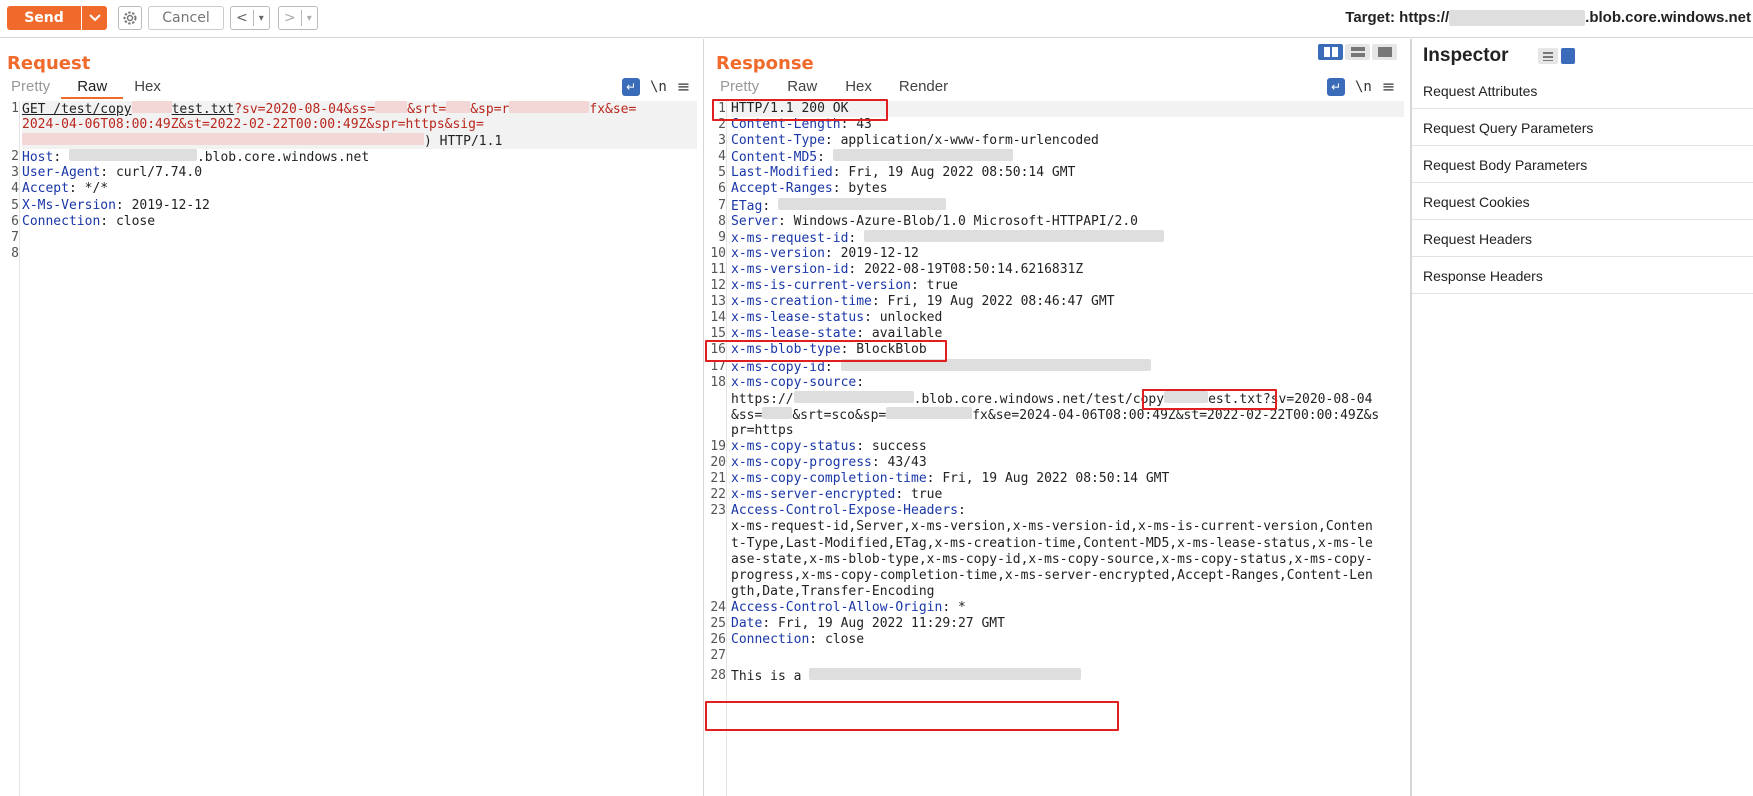 This screenshot has height=796, width=1753. Describe the element at coordinates (718, 318) in the screenshot. I see `line-number: 14` at that location.